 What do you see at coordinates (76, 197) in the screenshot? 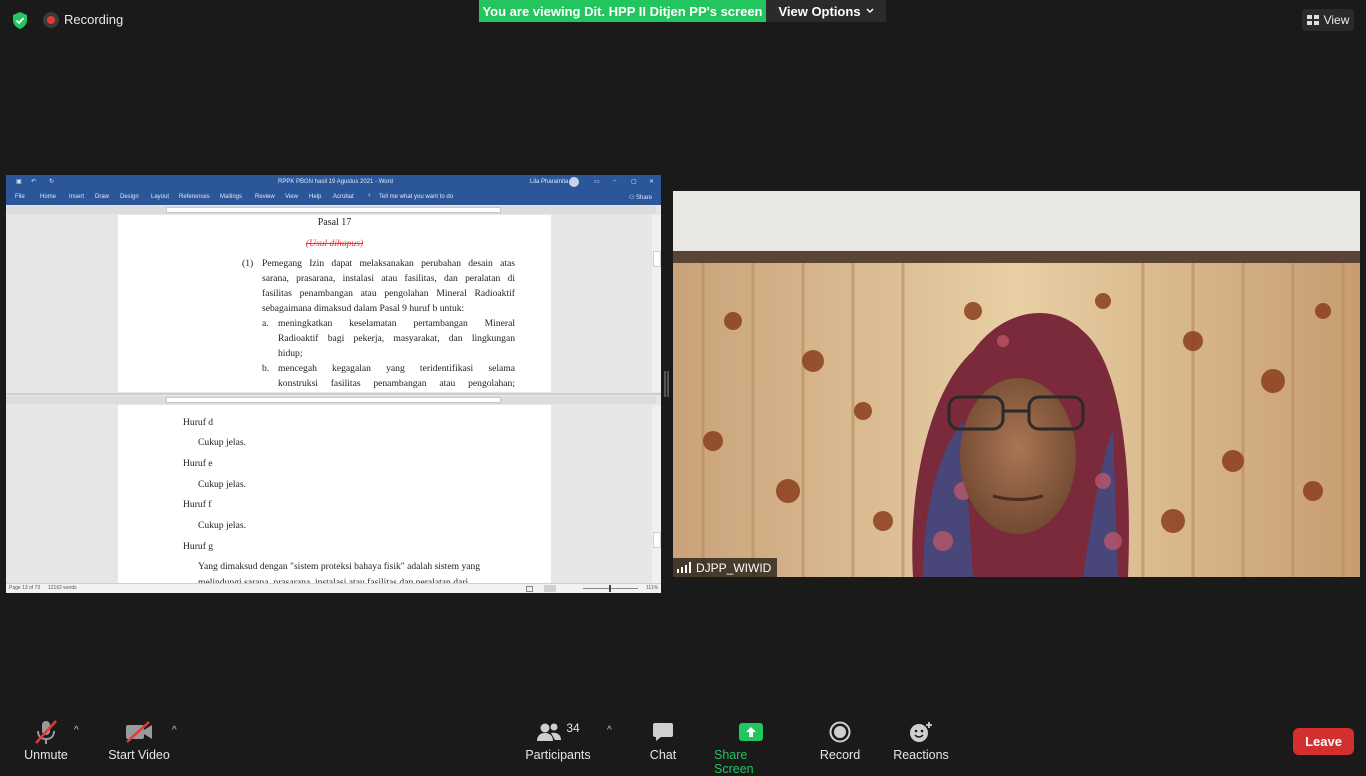
I see `menu-insert: Insert` at bounding box center [76, 197].